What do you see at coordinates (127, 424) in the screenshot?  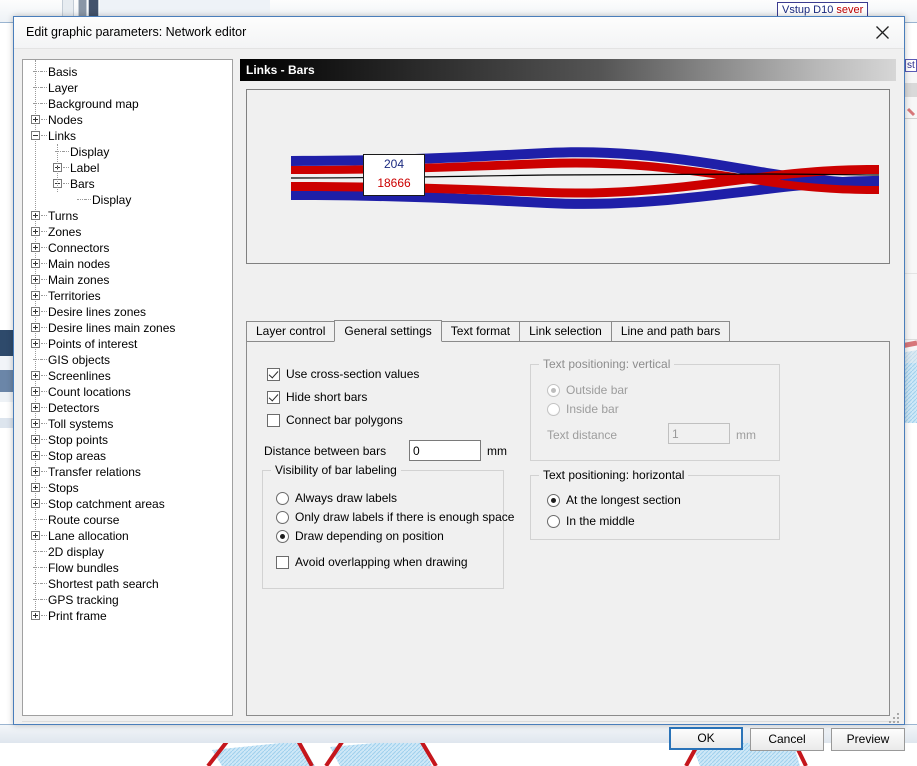 I see `tree-item-toll-systems: Toll systems` at bounding box center [127, 424].